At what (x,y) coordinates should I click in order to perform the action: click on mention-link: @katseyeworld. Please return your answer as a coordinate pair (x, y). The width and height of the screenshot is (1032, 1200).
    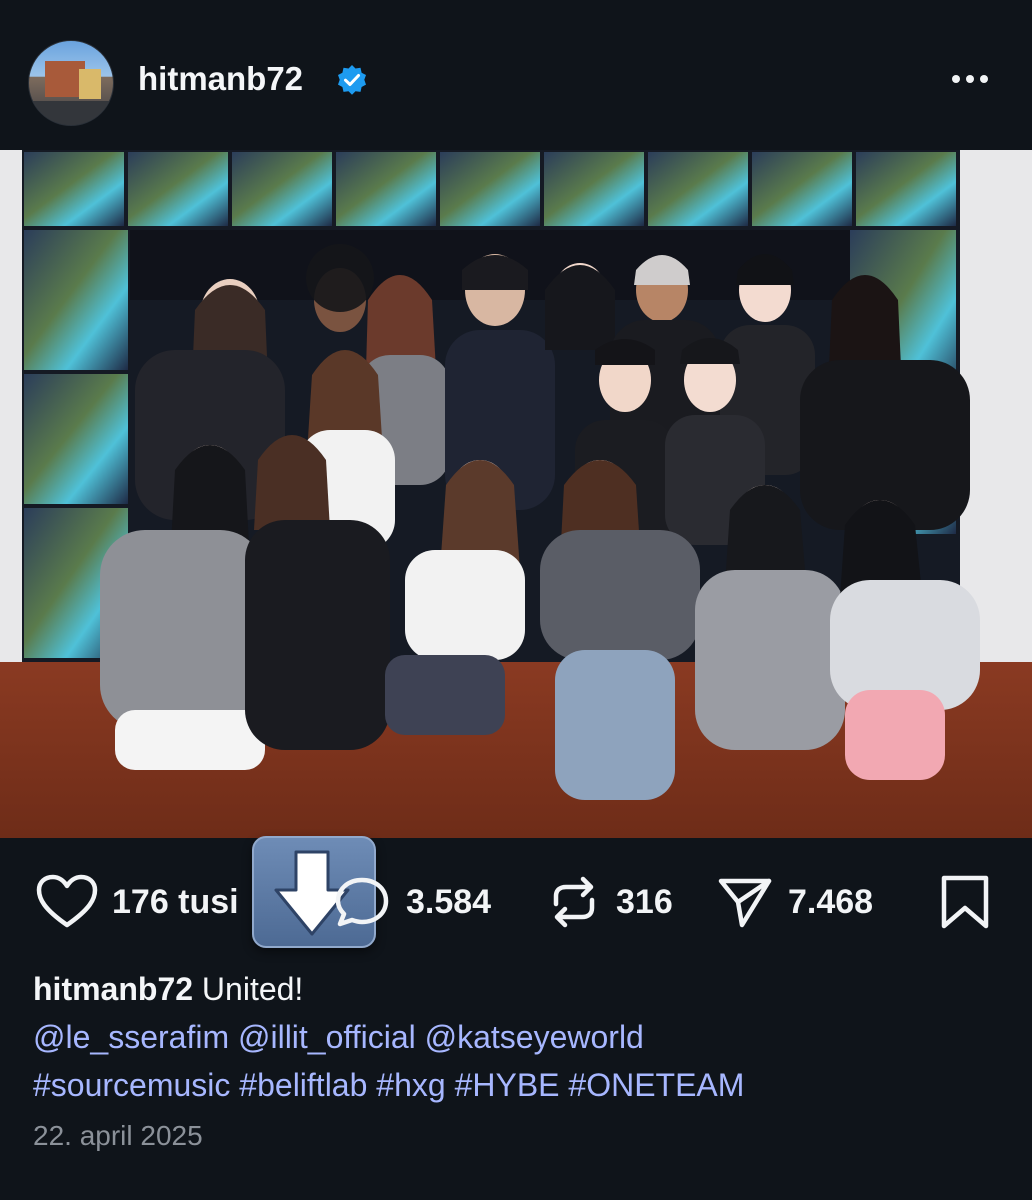
    Looking at the image, I should click on (534, 1037).